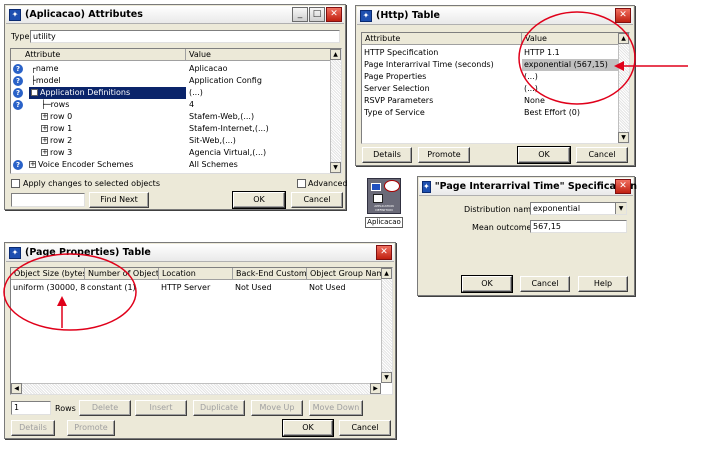  What do you see at coordinates (61, 152) in the screenshot?
I see `attr-name: row 3` at bounding box center [61, 152].